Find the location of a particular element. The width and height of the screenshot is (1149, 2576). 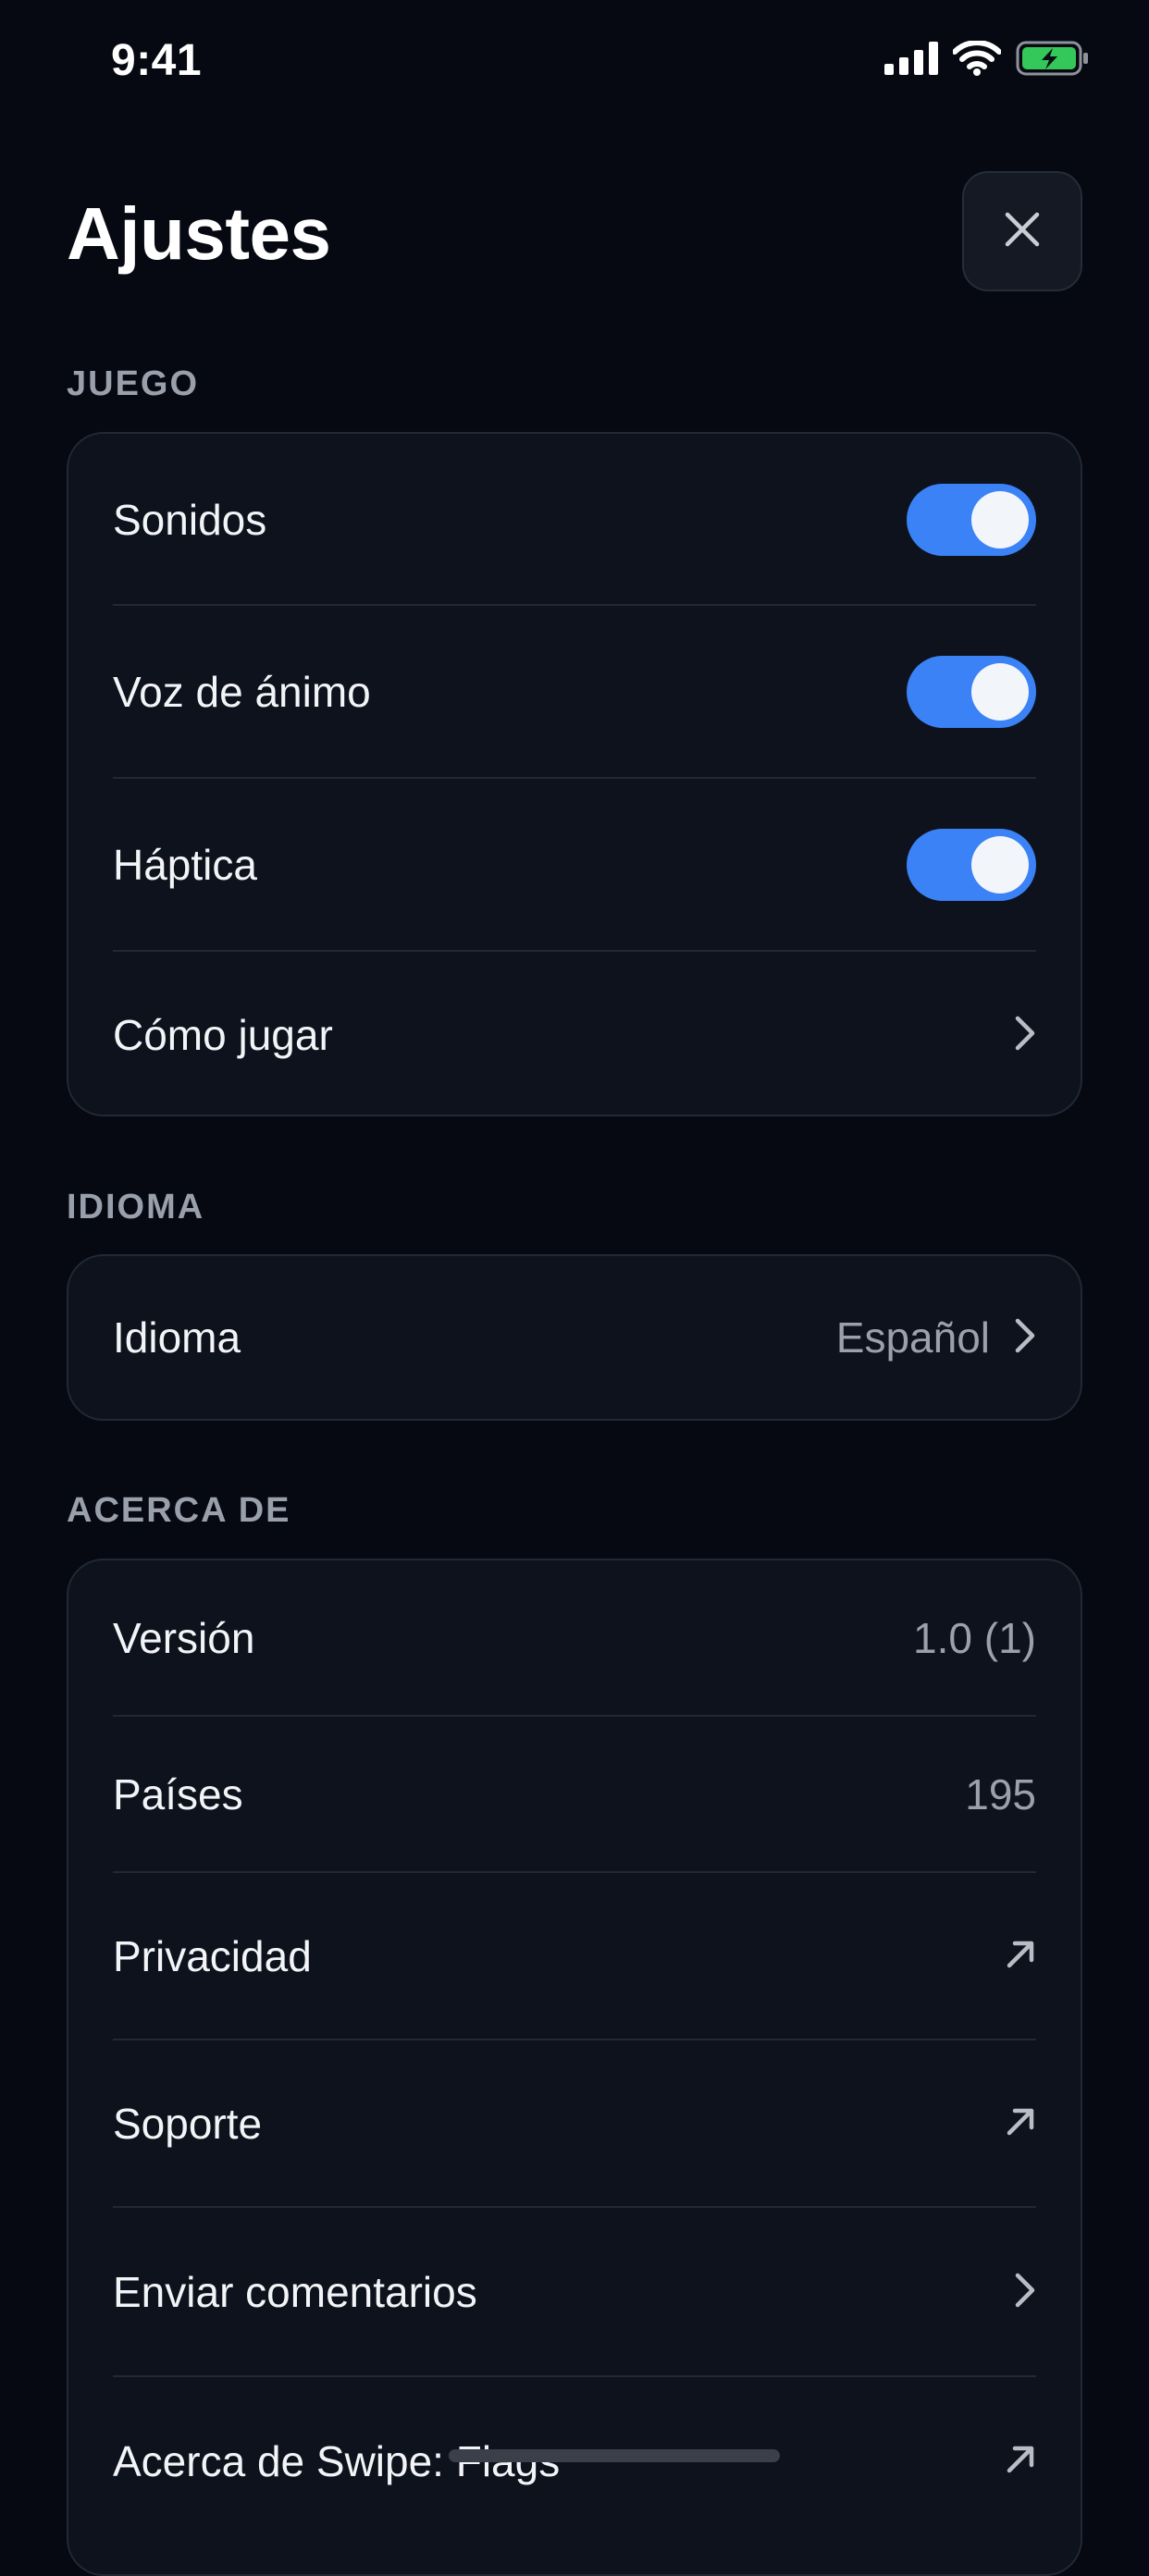

haptics-label: Háptica is located at coordinates (185, 865).